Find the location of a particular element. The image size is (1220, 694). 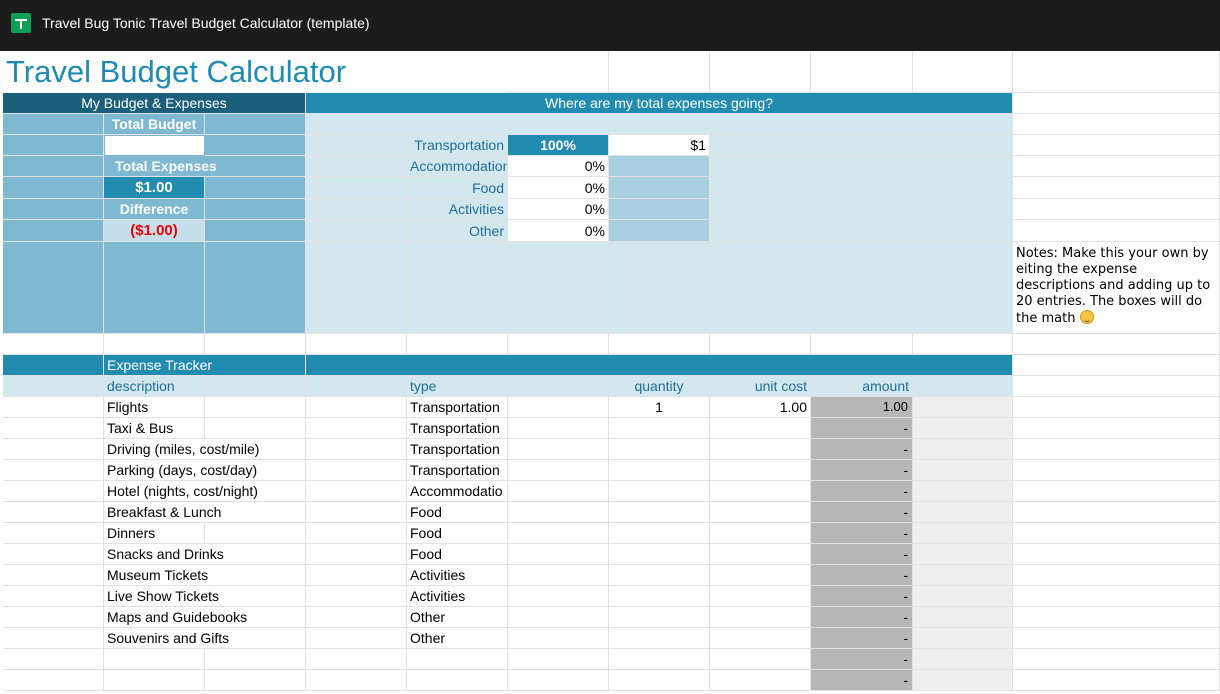

sheet-title: Travel Budget Calculator is located at coordinates (176, 72).